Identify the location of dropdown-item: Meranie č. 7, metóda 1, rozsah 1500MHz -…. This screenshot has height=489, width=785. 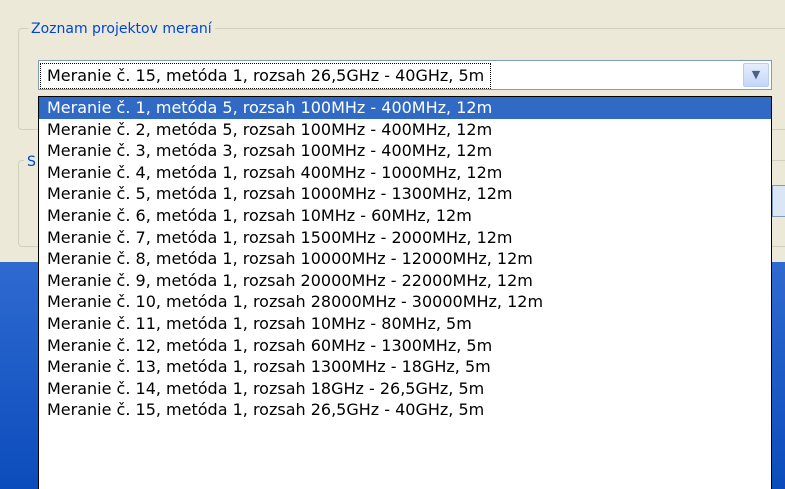
(405, 238).